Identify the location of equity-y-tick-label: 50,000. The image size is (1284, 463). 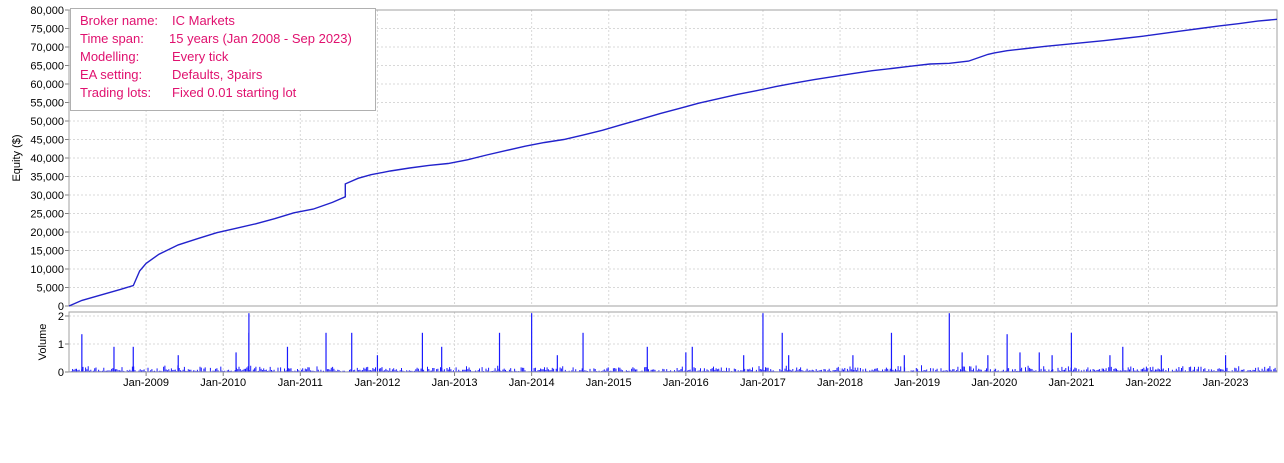
(47, 122).